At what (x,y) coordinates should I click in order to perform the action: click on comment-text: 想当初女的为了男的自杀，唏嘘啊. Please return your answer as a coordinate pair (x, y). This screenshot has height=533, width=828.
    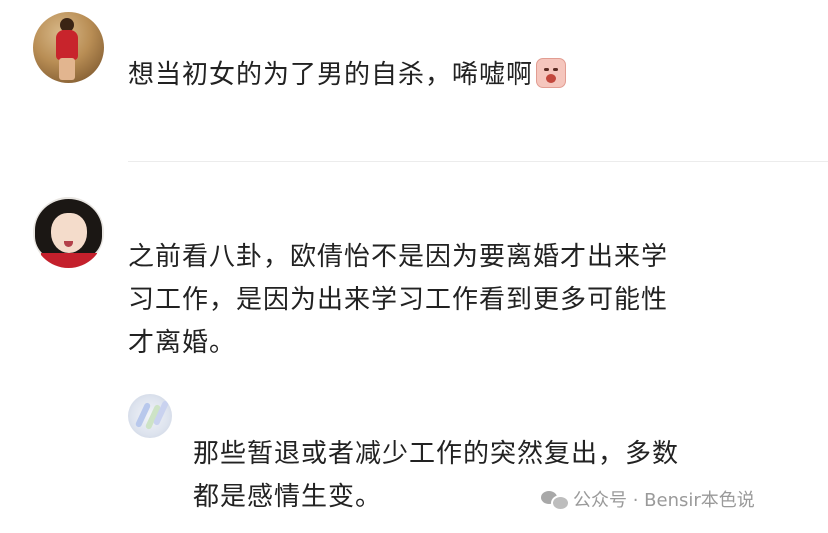
    Looking at the image, I should click on (347, 75).